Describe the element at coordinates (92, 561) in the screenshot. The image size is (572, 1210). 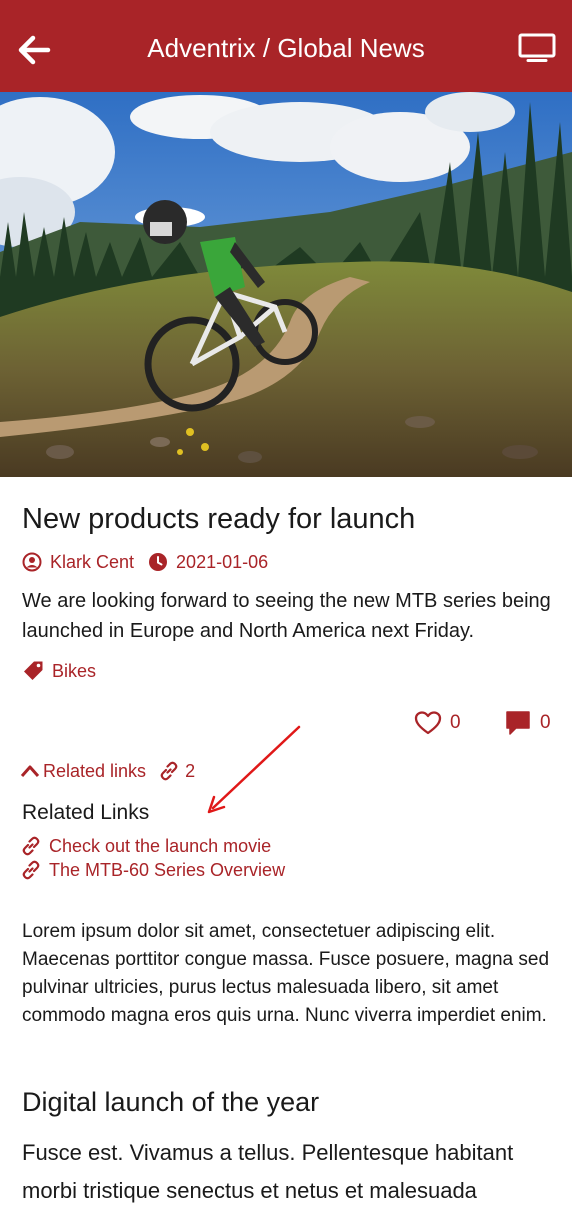
I see `author-name: Klark Cent` at that location.